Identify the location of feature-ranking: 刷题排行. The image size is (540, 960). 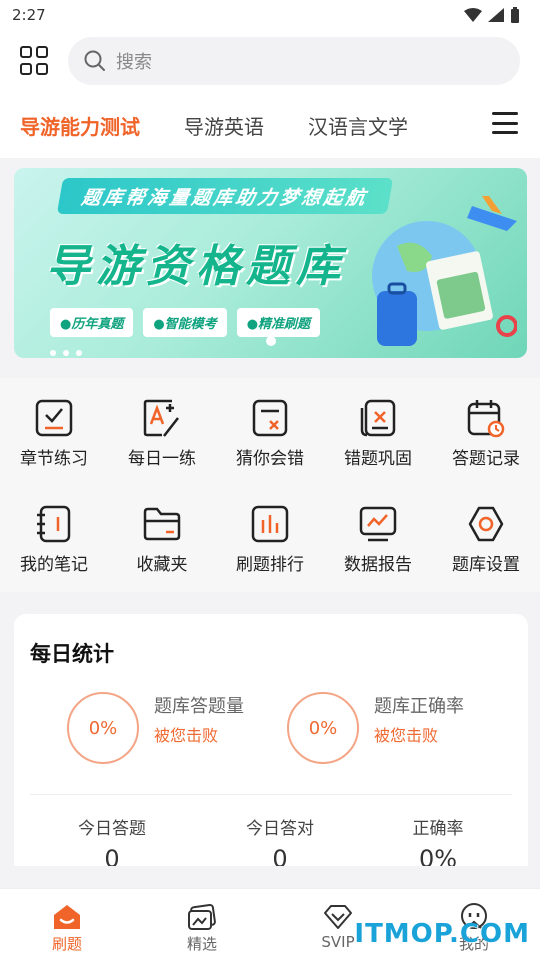
(270, 539).